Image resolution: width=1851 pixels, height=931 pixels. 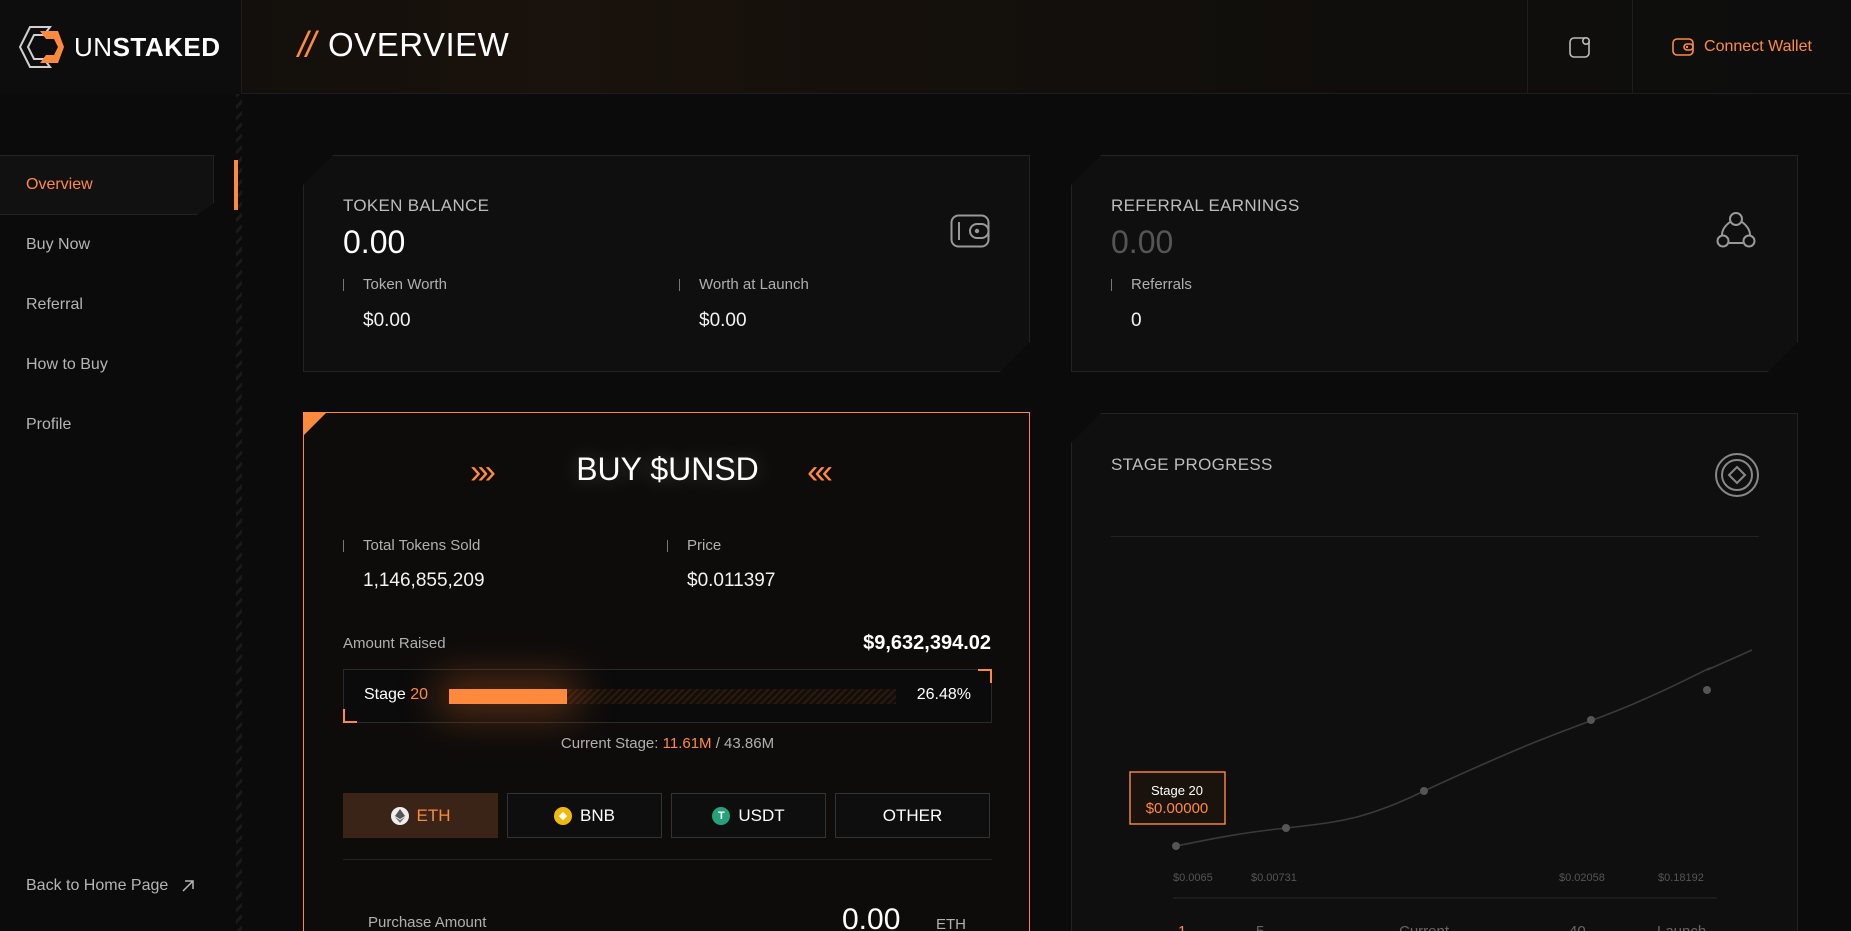 What do you see at coordinates (927, 643) in the screenshot?
I see `amount-raised-value: $9,632,394.02` at bounding box center [927, 643].